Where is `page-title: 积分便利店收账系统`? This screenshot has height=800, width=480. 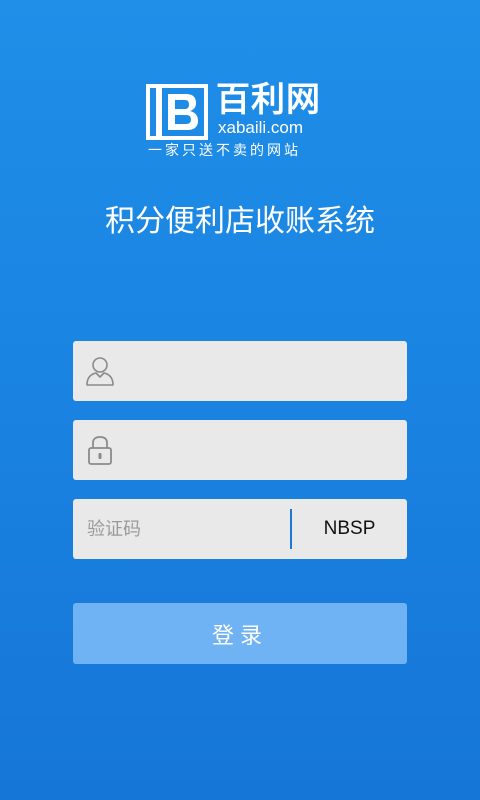 page-title: 积分便利店收账系统 is located at coordinates (240, 221).